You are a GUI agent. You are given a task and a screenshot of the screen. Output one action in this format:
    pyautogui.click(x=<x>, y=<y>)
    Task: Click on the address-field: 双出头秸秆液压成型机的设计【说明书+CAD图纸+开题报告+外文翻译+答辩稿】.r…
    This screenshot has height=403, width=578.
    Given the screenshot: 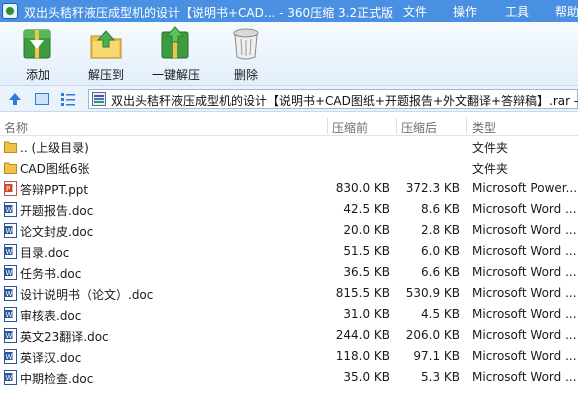 What is the action you would take?
    pyautogui.click(x=333, y=99)
    